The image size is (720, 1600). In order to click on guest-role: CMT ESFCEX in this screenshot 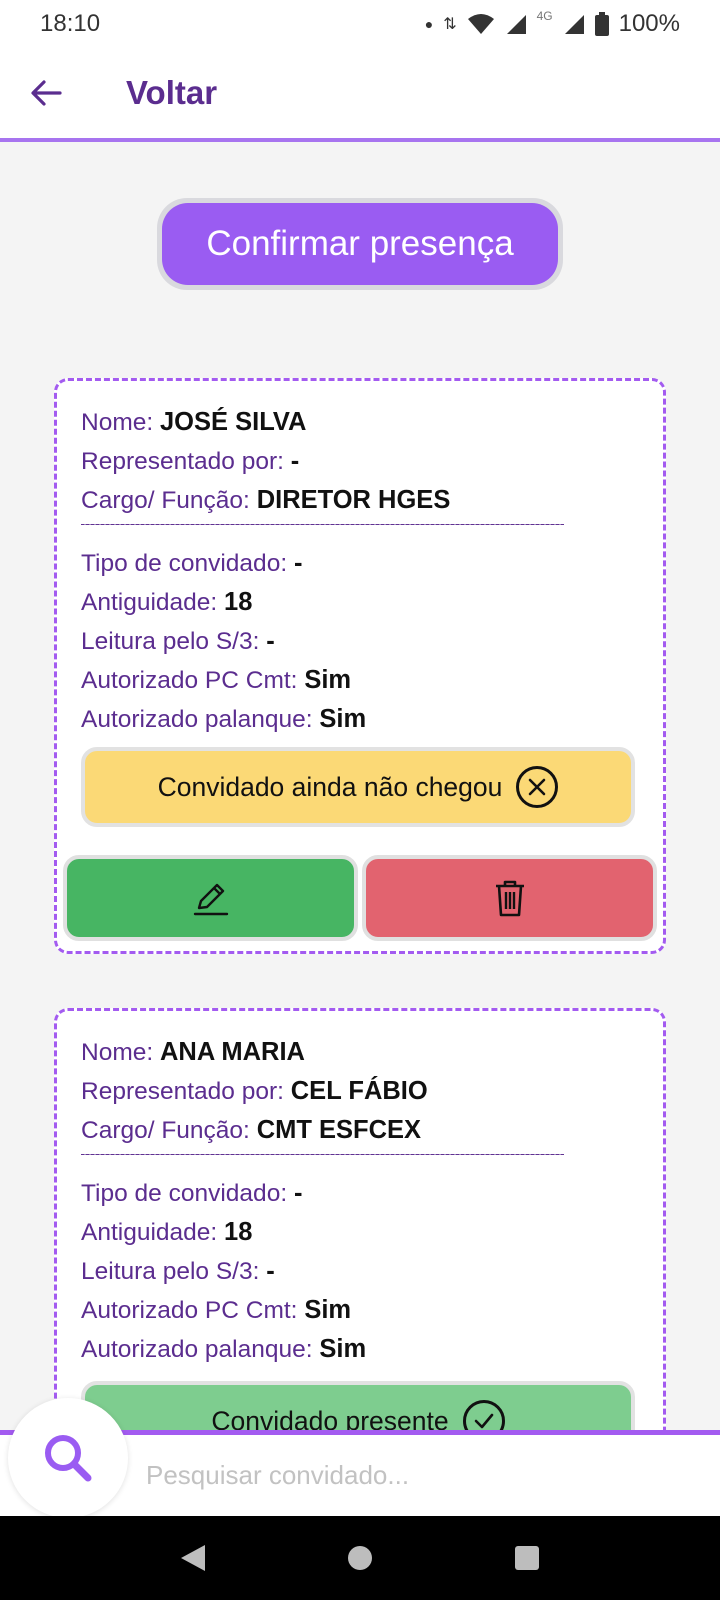, I will do `click(339, 1130)`.